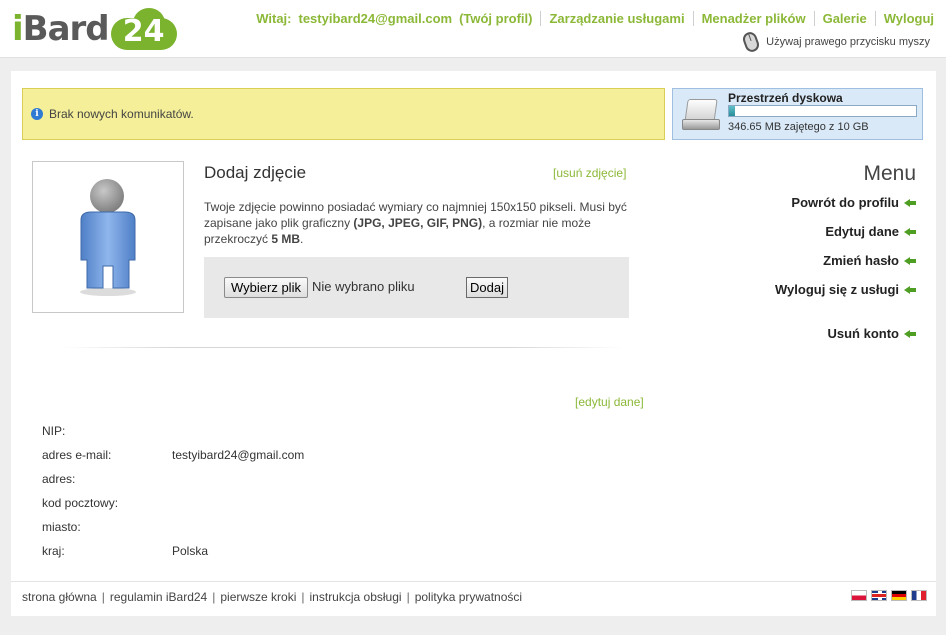  Describe the element at coordinates (798, 127) in the screenshot. I see `disk-usage-text: 346.65 MB zajętego z 10 GB` at that location.